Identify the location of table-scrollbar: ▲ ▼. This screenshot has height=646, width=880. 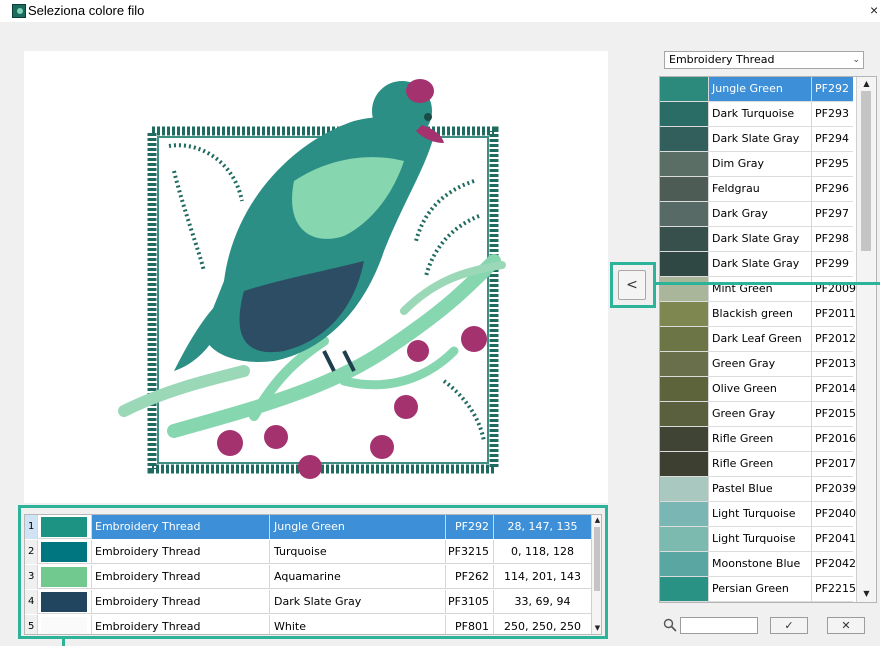
(596, 574).